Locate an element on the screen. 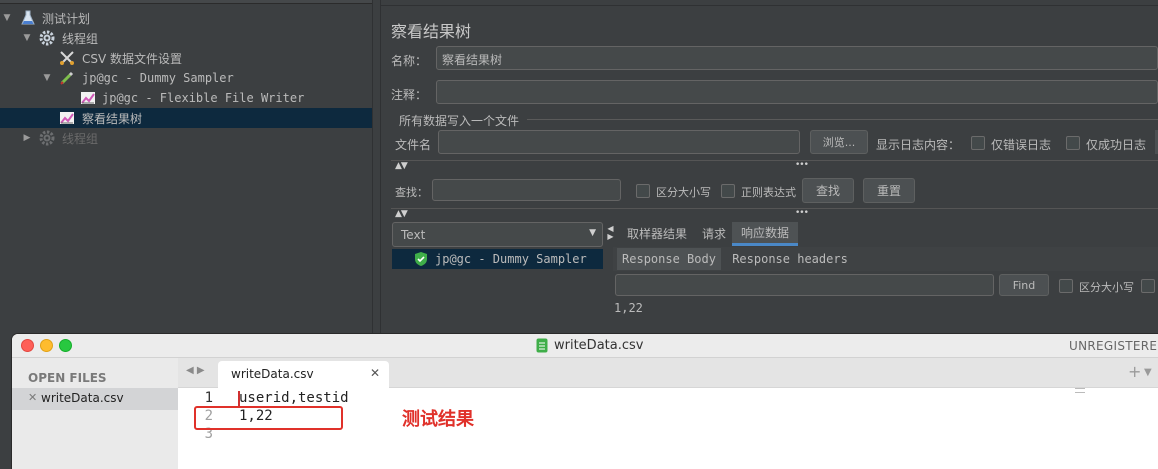  flask-icon is located at coordinates (28, 18).